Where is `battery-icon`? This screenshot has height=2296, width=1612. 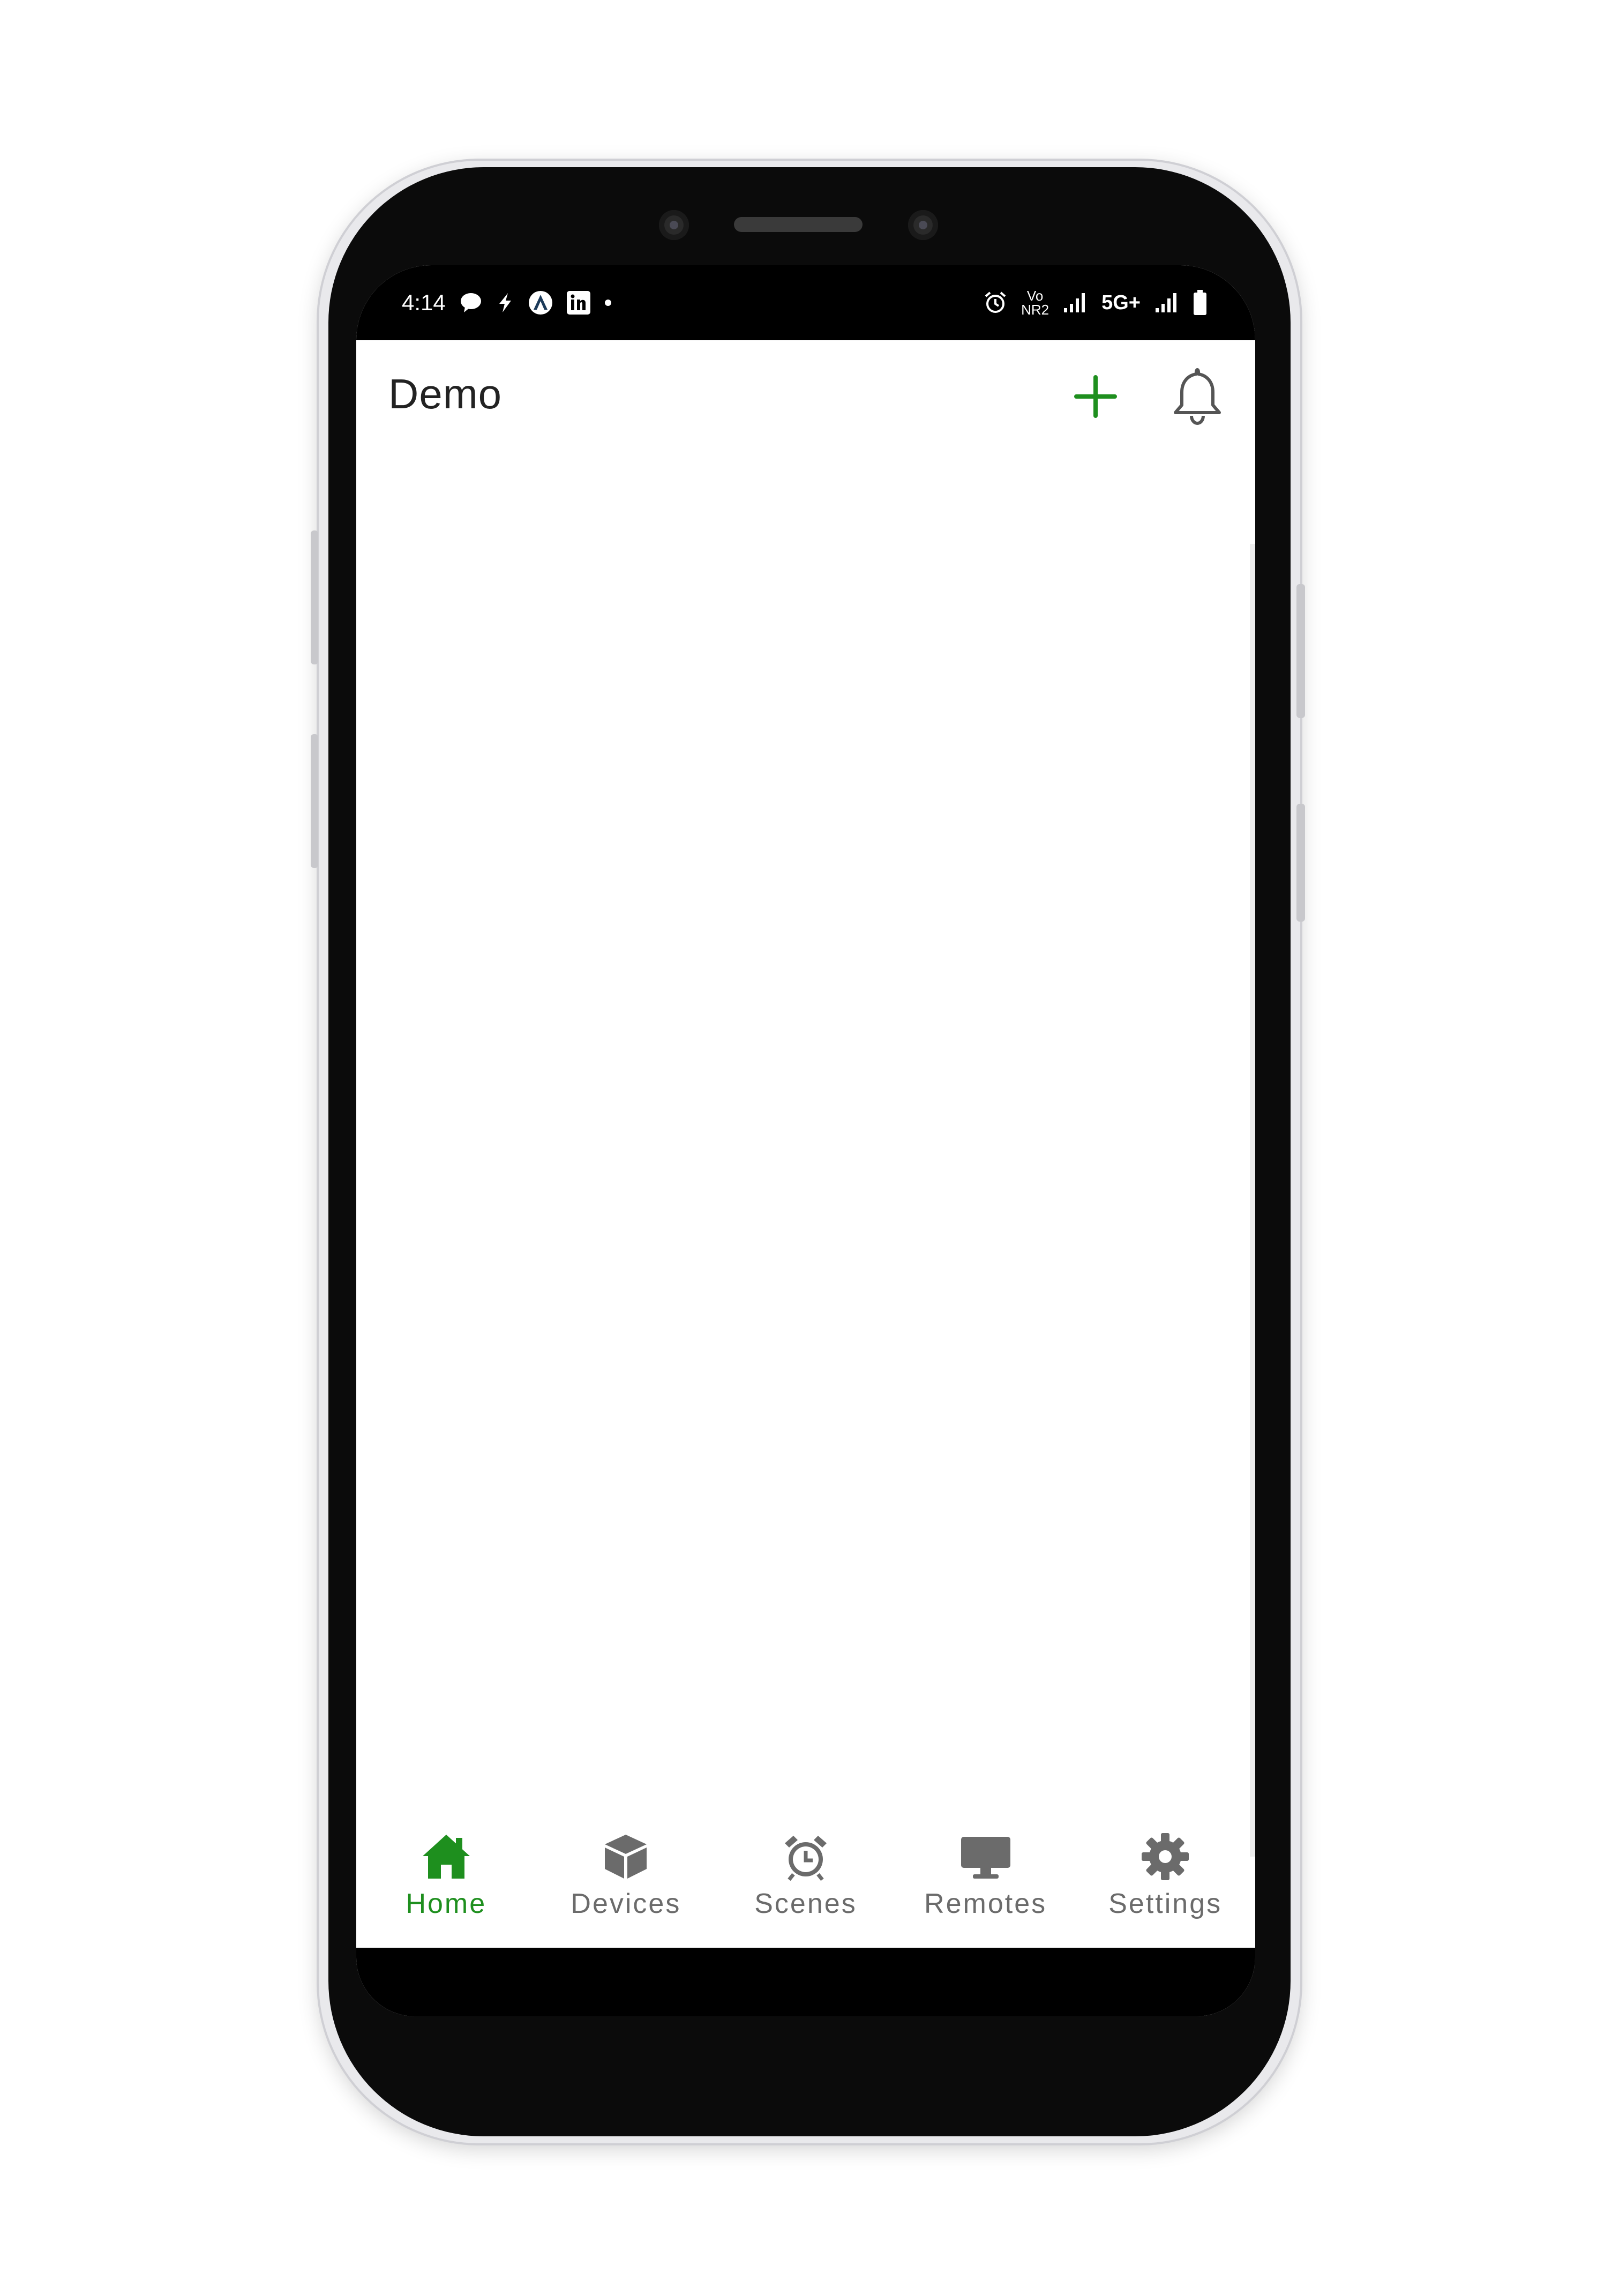 battery-icon is located at coordinates (1200, 303).